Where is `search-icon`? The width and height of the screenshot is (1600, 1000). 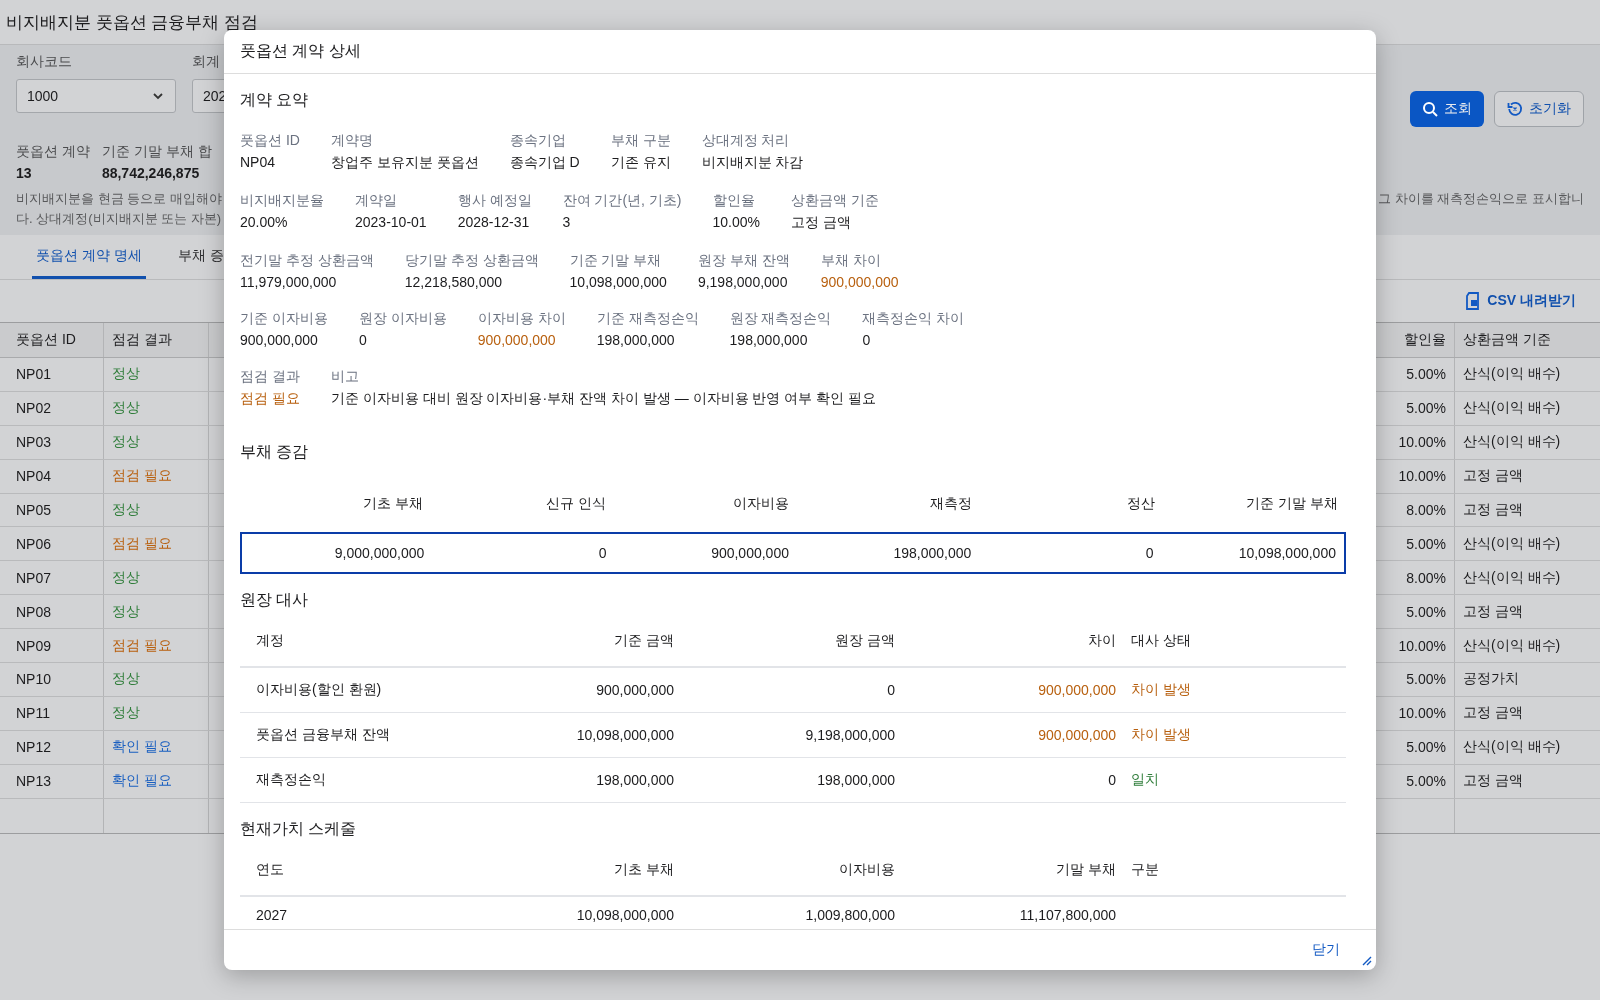
search-icon is located at coordinates (1430, 109).